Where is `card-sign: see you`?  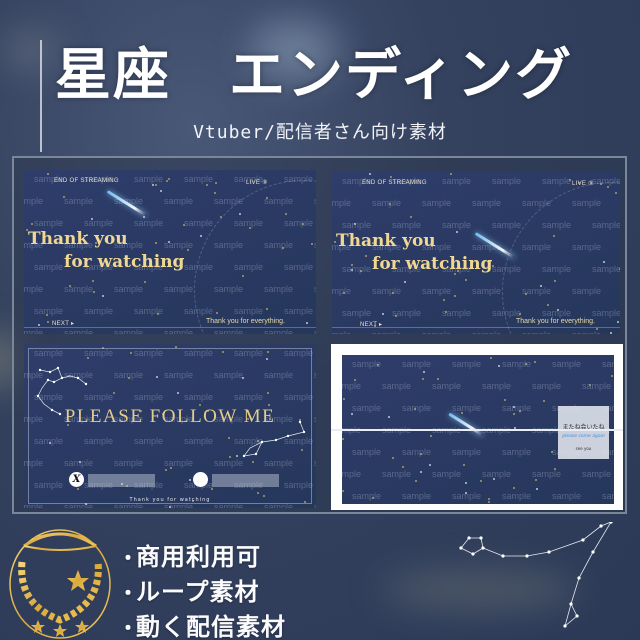 card-sign: see you is located at coordinates (583, 448).